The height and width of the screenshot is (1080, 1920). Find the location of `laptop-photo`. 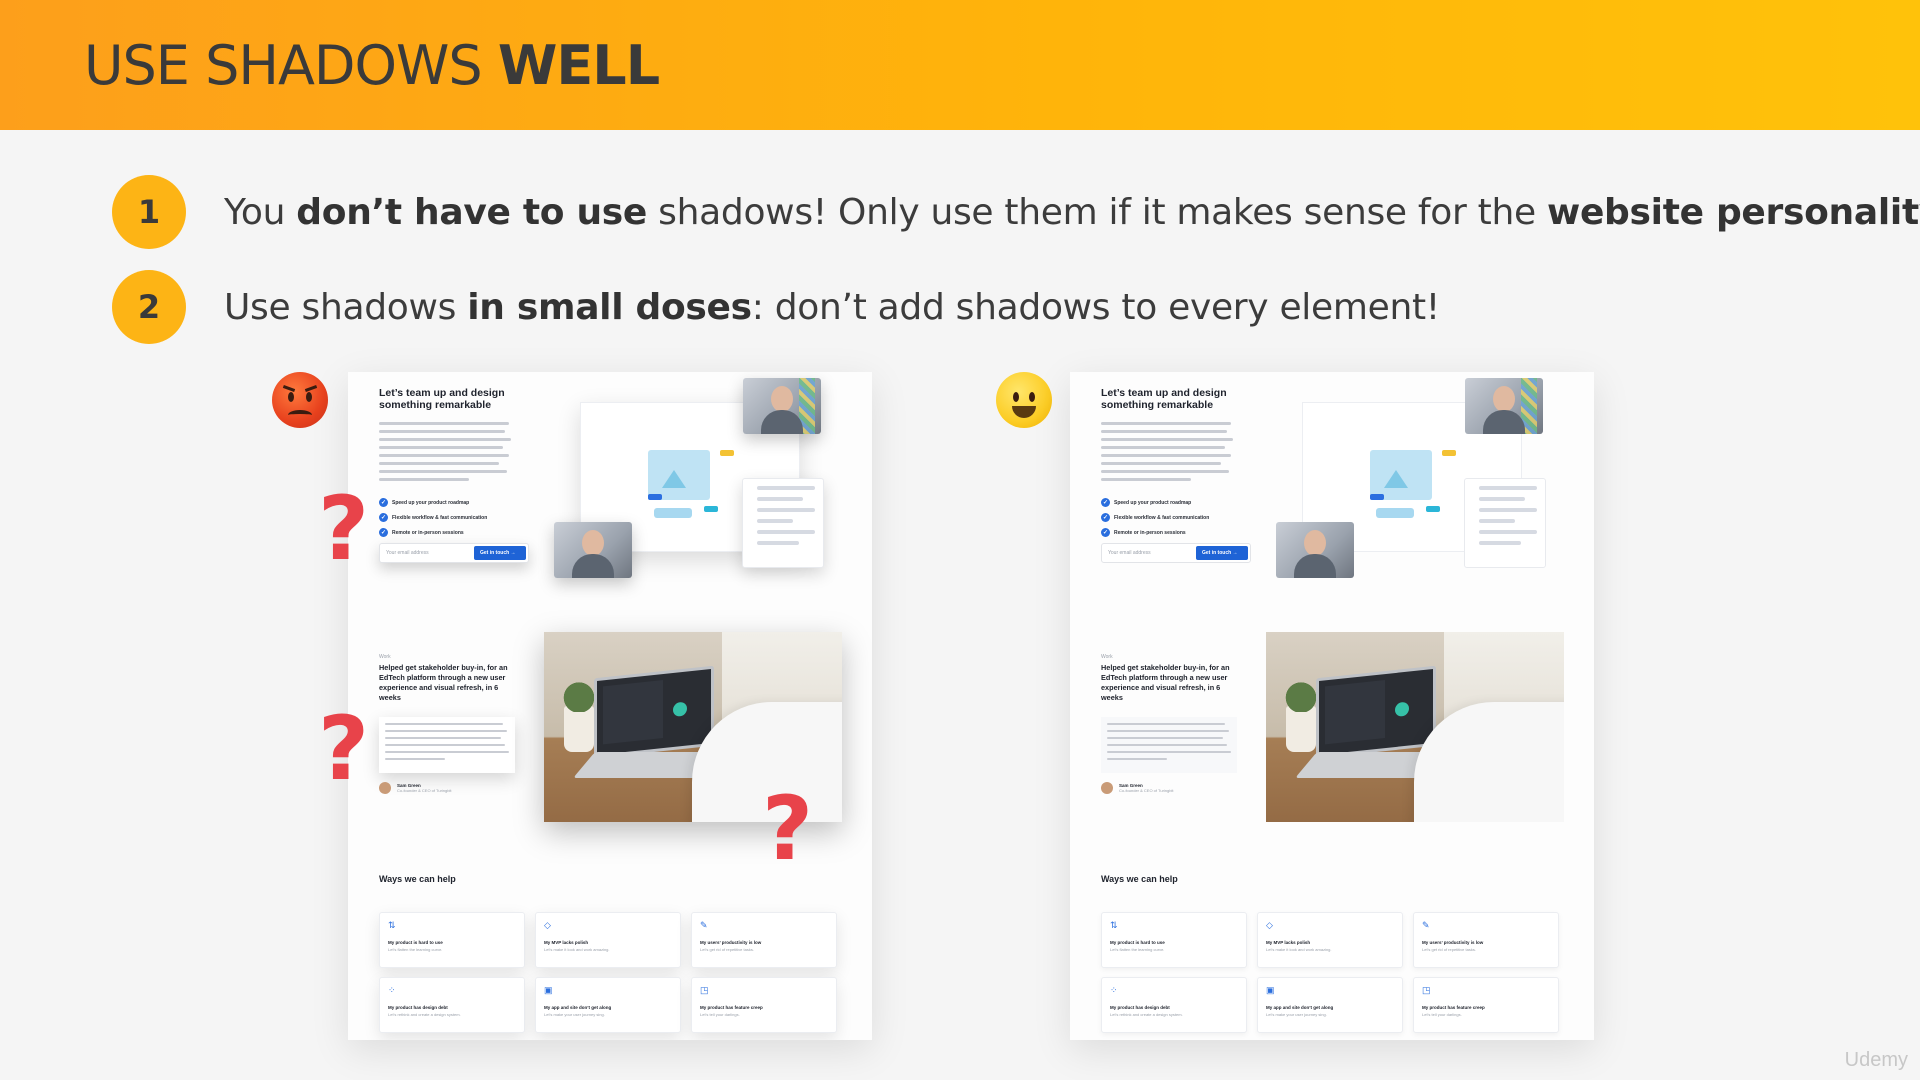

laptop-photo is located at coordinates (1415, 727).